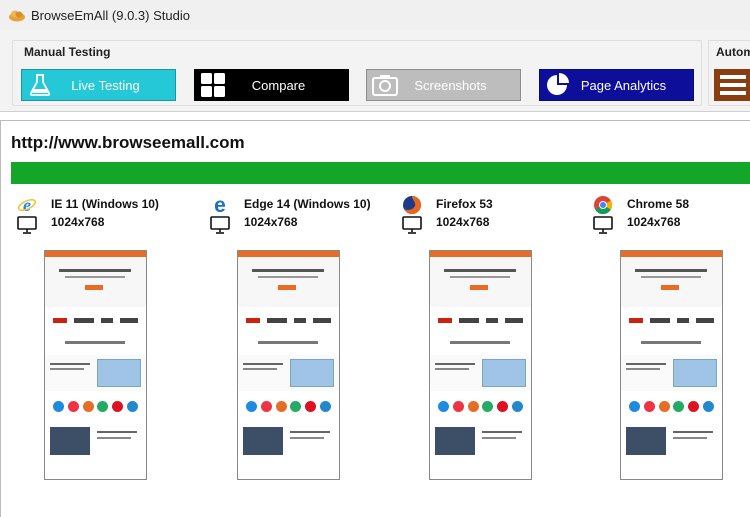  I want to click on pie-chart-icon, so click(558, 85).